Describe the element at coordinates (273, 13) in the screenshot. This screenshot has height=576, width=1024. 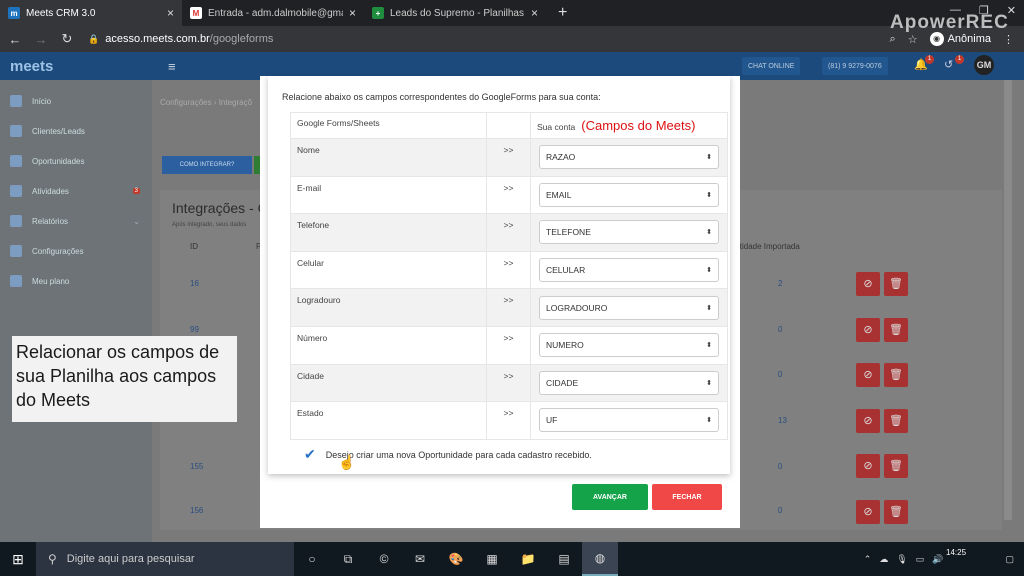
I see `tab-gmail: M Entrada - adm.dalmobile@gmail. ×` at that location.